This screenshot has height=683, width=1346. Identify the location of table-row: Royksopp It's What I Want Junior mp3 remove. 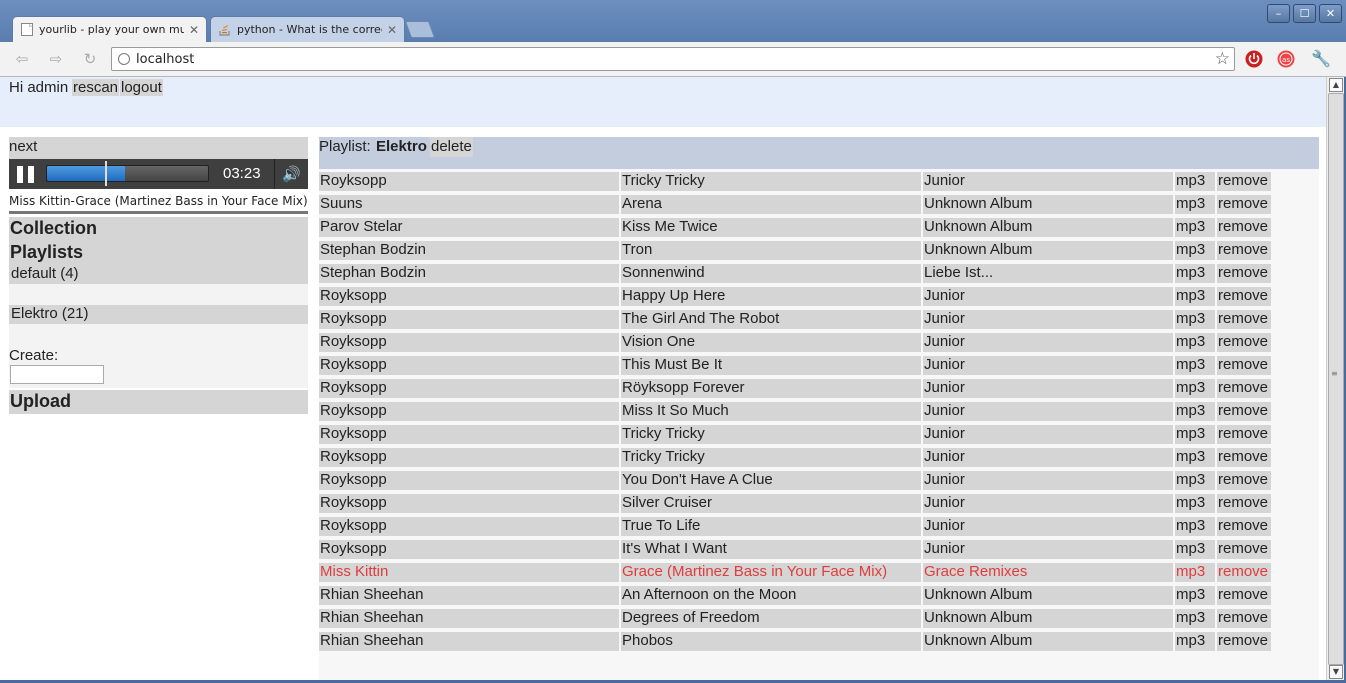
(795, 549).